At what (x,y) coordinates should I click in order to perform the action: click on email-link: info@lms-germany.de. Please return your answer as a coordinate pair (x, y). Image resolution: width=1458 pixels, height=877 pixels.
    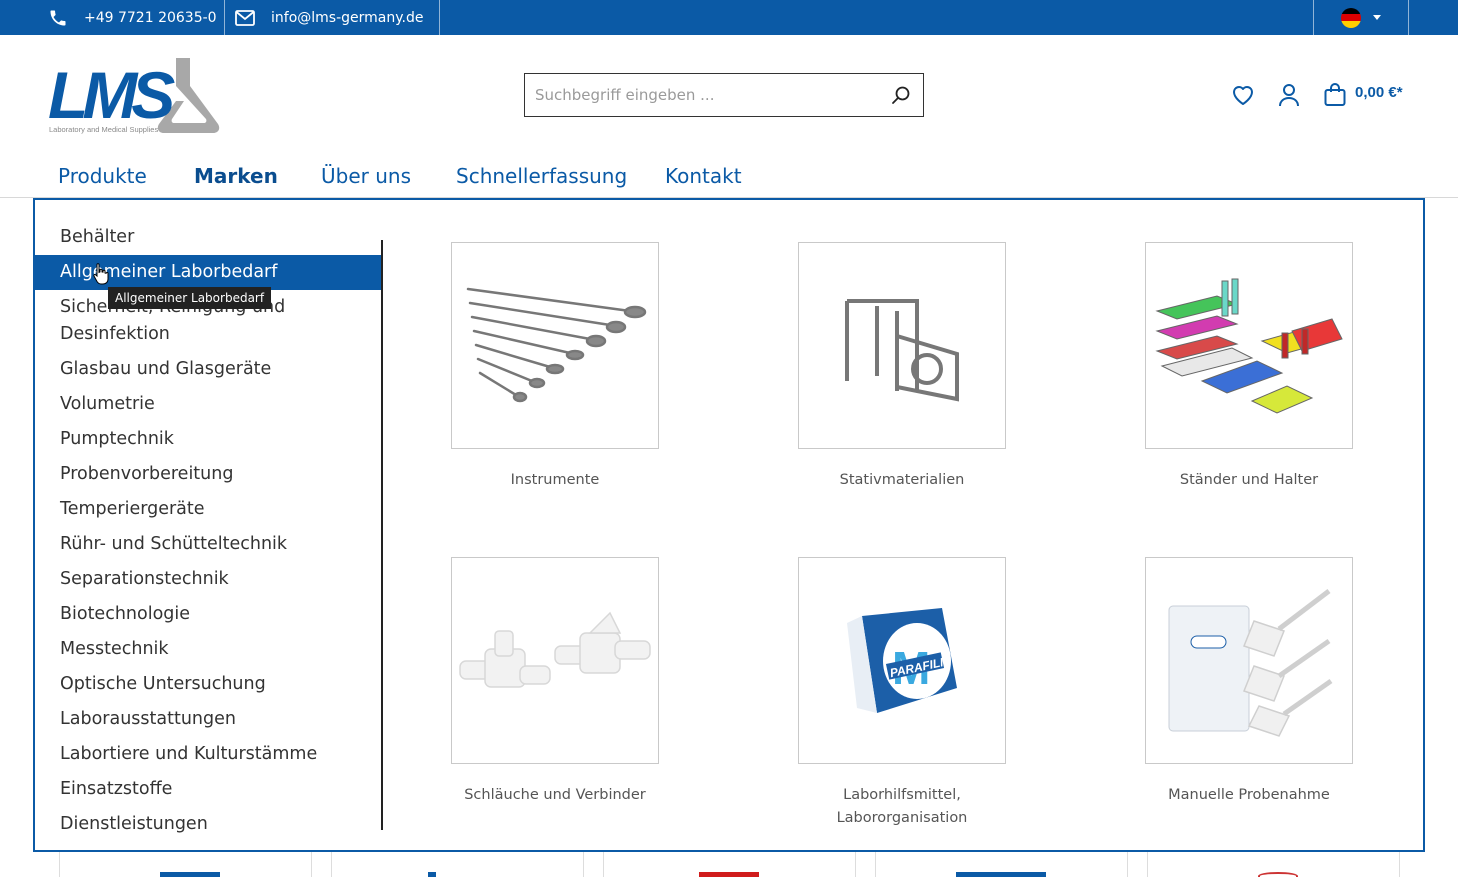
    Looking at the image, I should click on (329, 17).